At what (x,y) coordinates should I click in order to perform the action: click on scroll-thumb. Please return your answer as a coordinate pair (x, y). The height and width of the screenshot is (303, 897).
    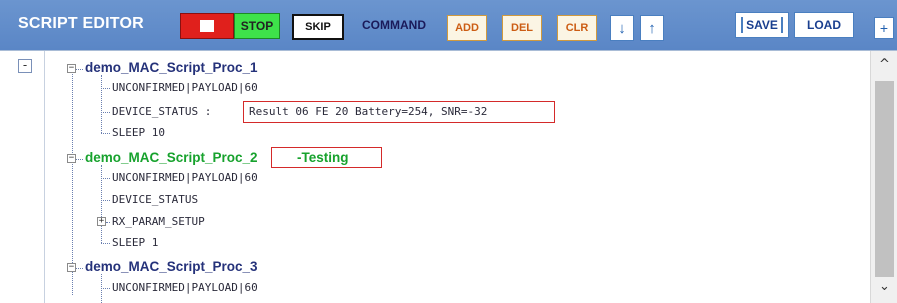
    Looking at the image, I should click on (884, 179).